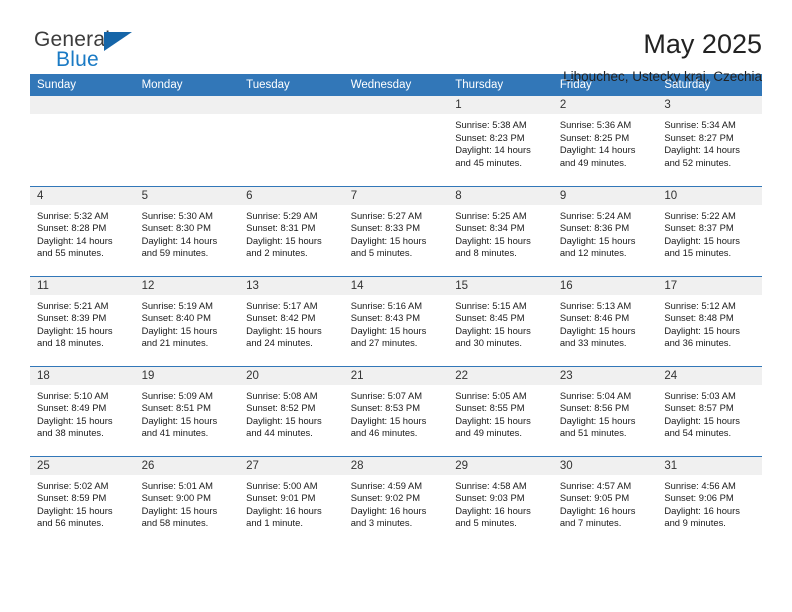 This screenshot has width=792, height=612. What do you see at coordinates (187, 375) in the screenshot?
I see `day-number: 19` at bounding box center [187, 375].